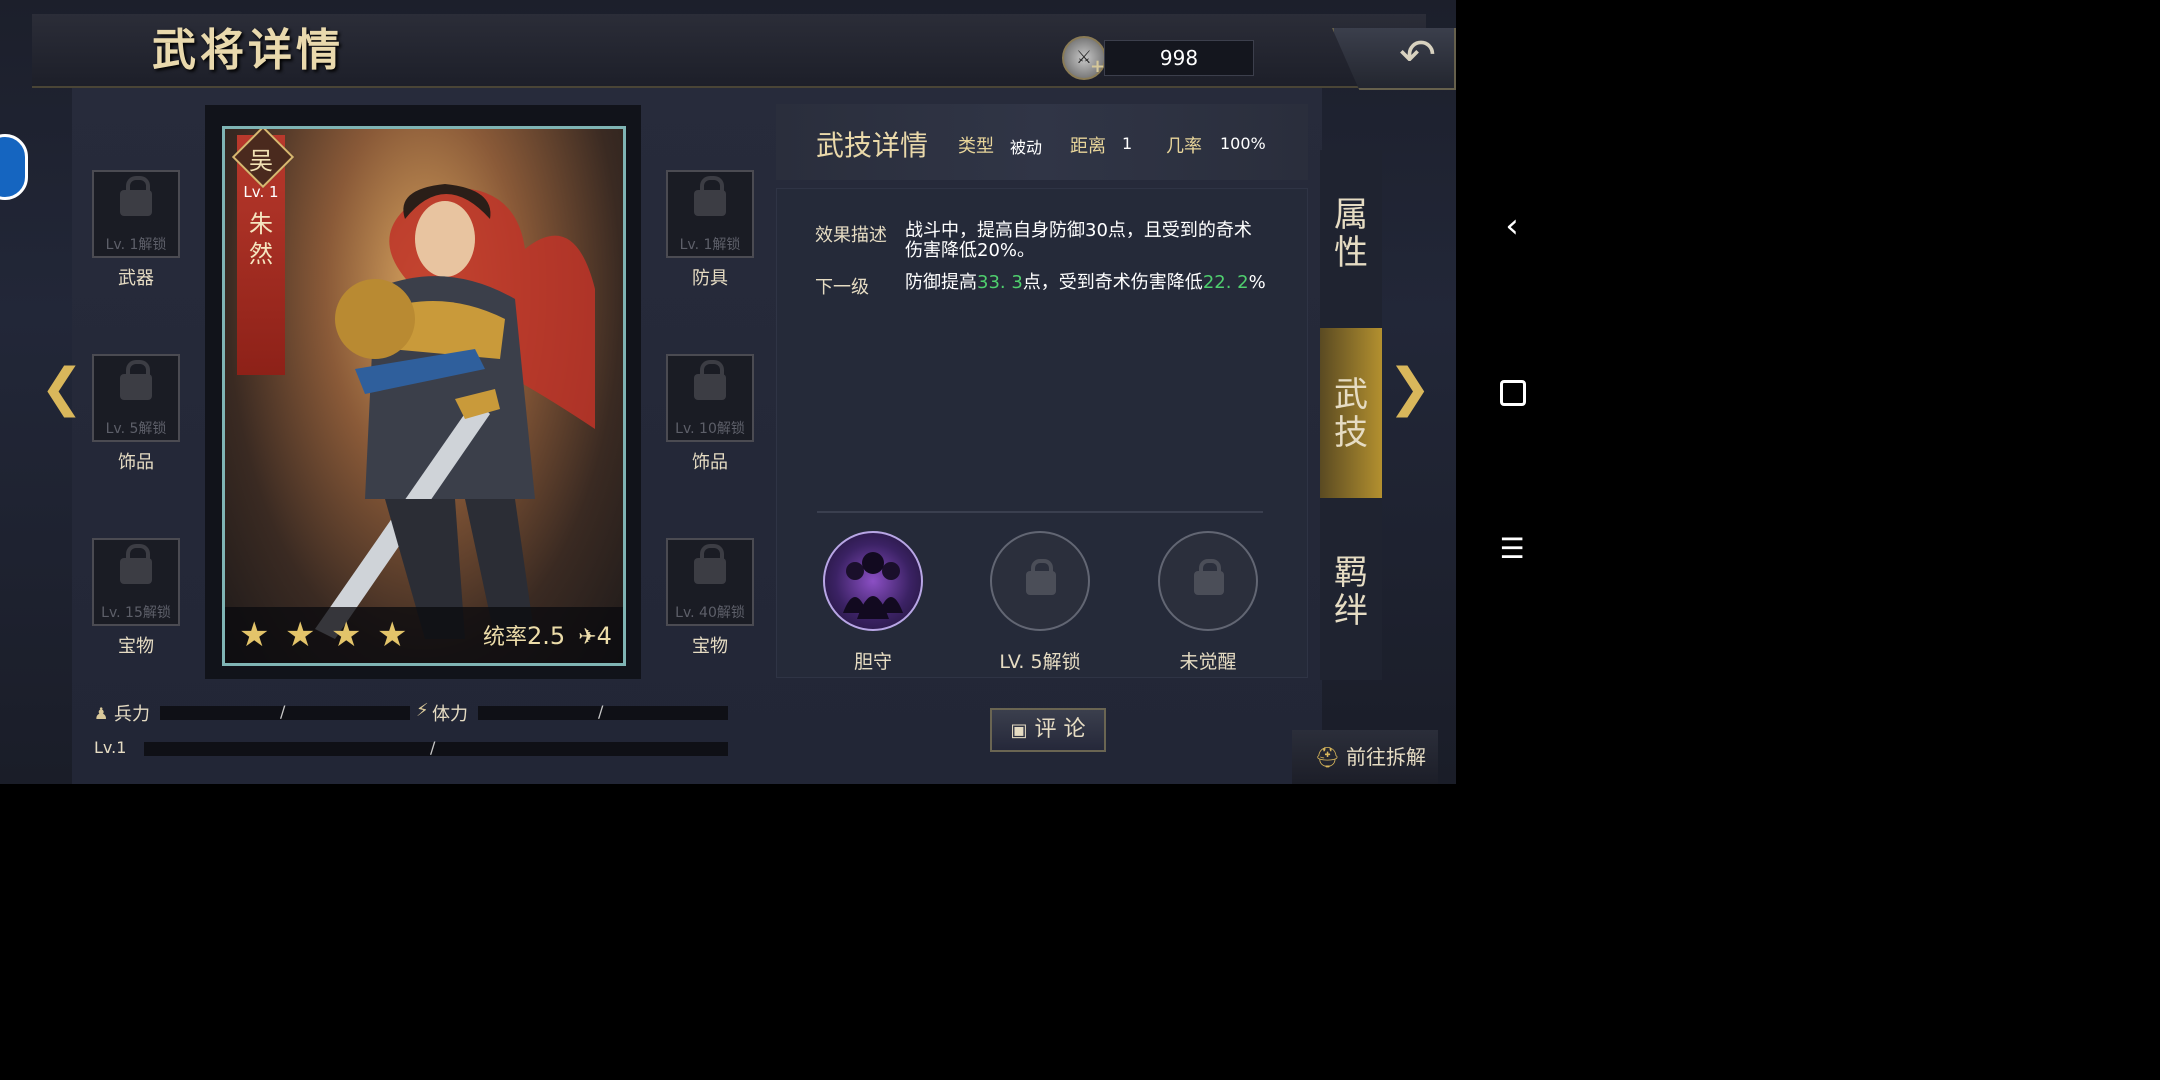 The height and width of the screenshot is (1080, 2160). I want to click on exp-level-label: Lv.1, so click(110, 747).